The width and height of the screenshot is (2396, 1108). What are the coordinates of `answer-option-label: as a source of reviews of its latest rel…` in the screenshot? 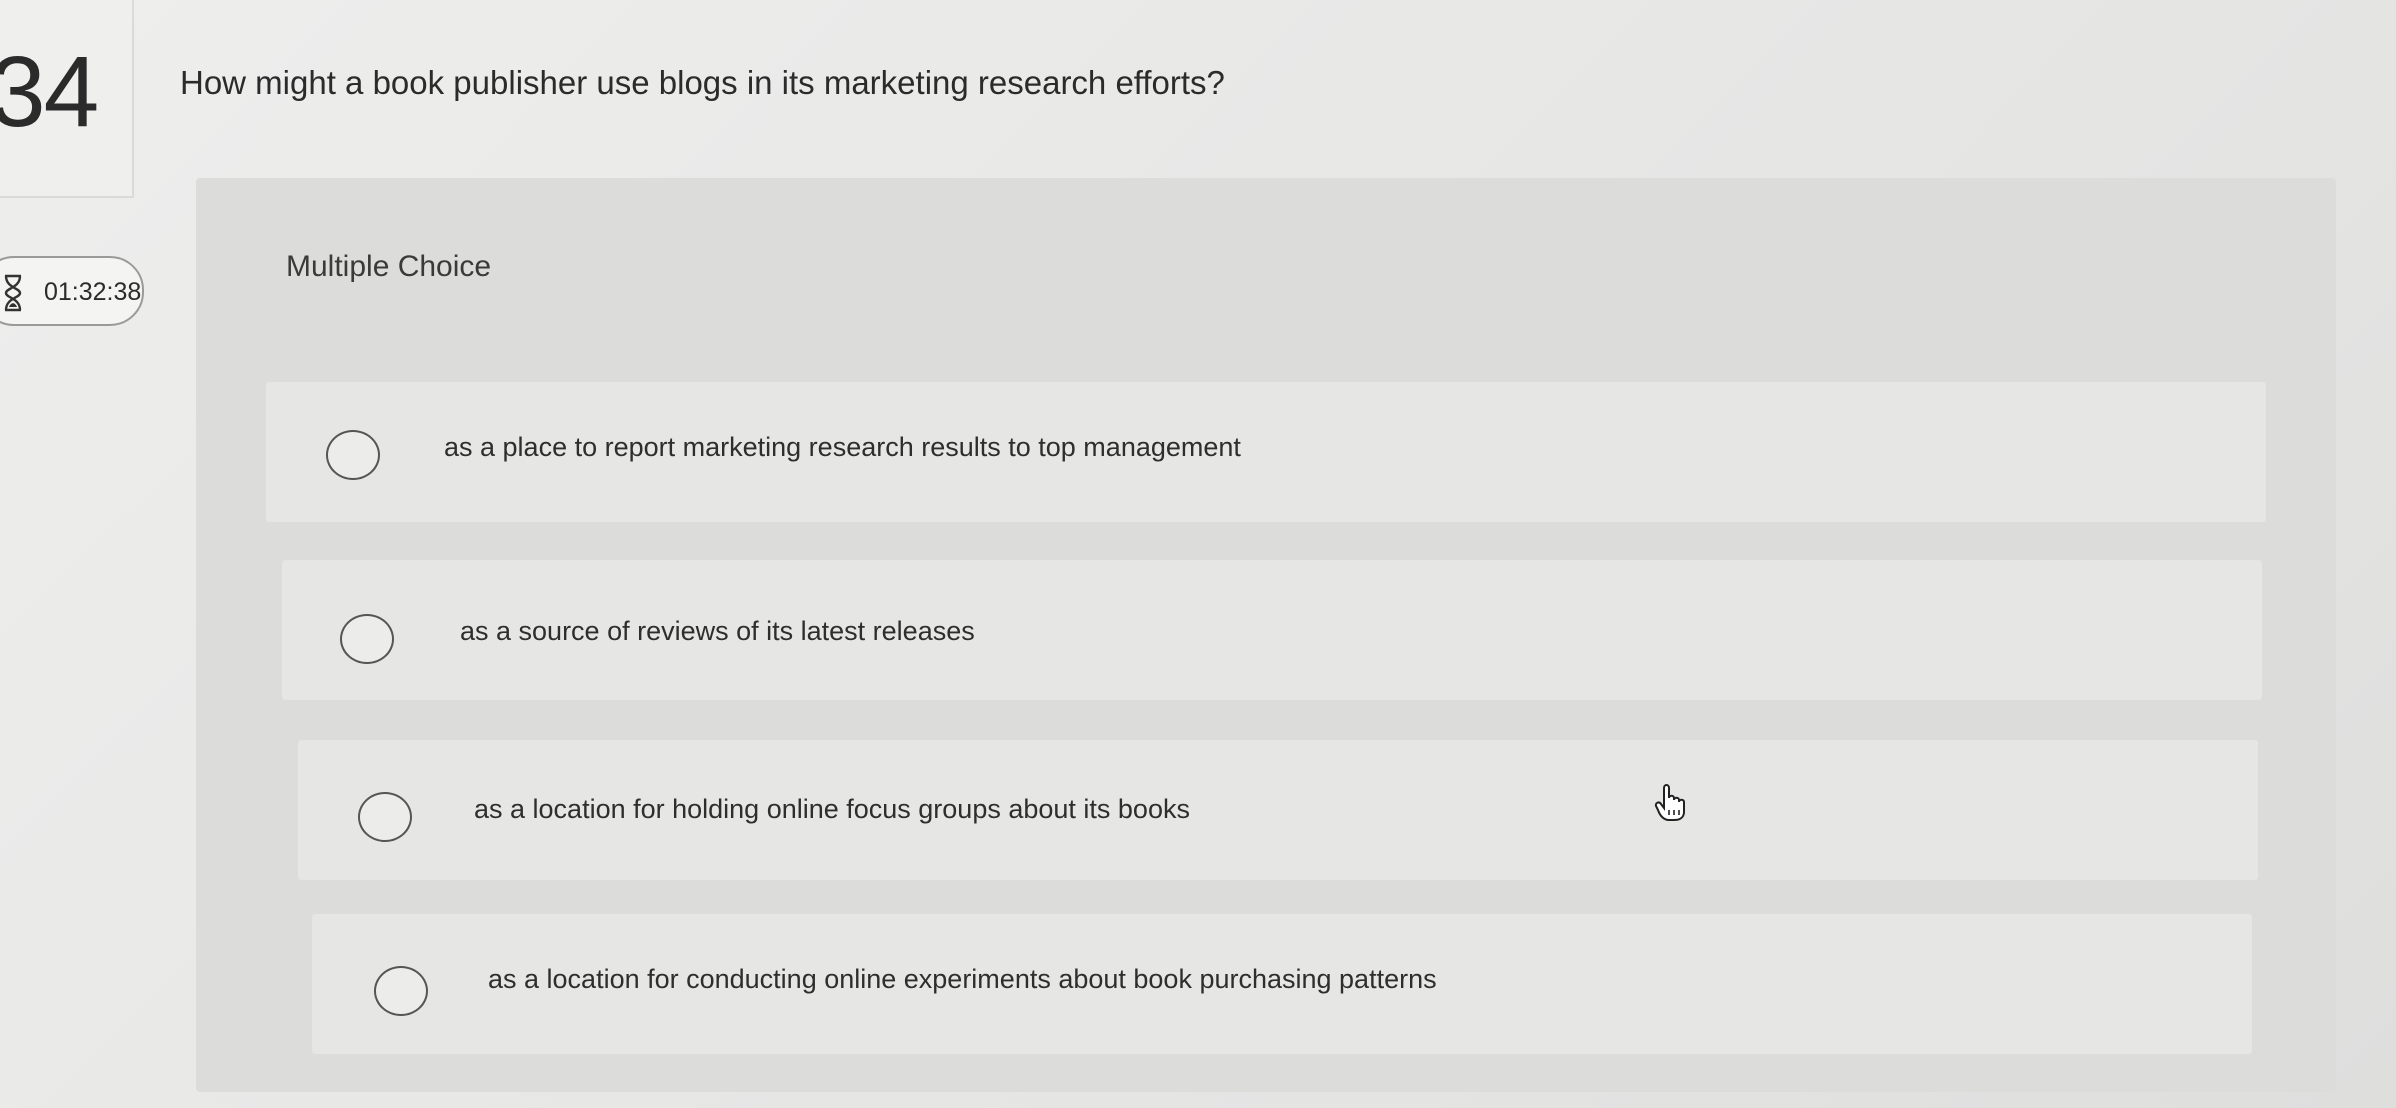 It's located at (717, 631).